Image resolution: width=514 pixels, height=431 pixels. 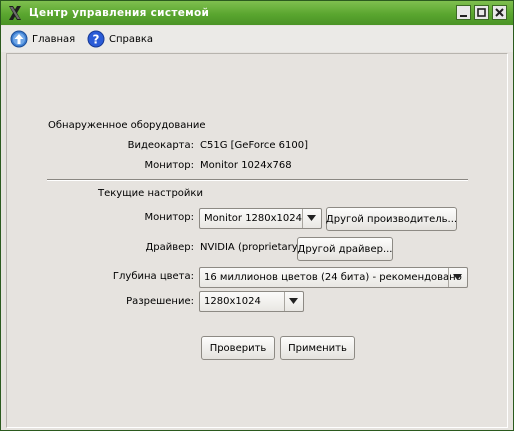 What do you see at coordinates (169, 165) in the screenshot?
I see `detected-monitor-label: Монитор:` at bounding box center [169, 165].